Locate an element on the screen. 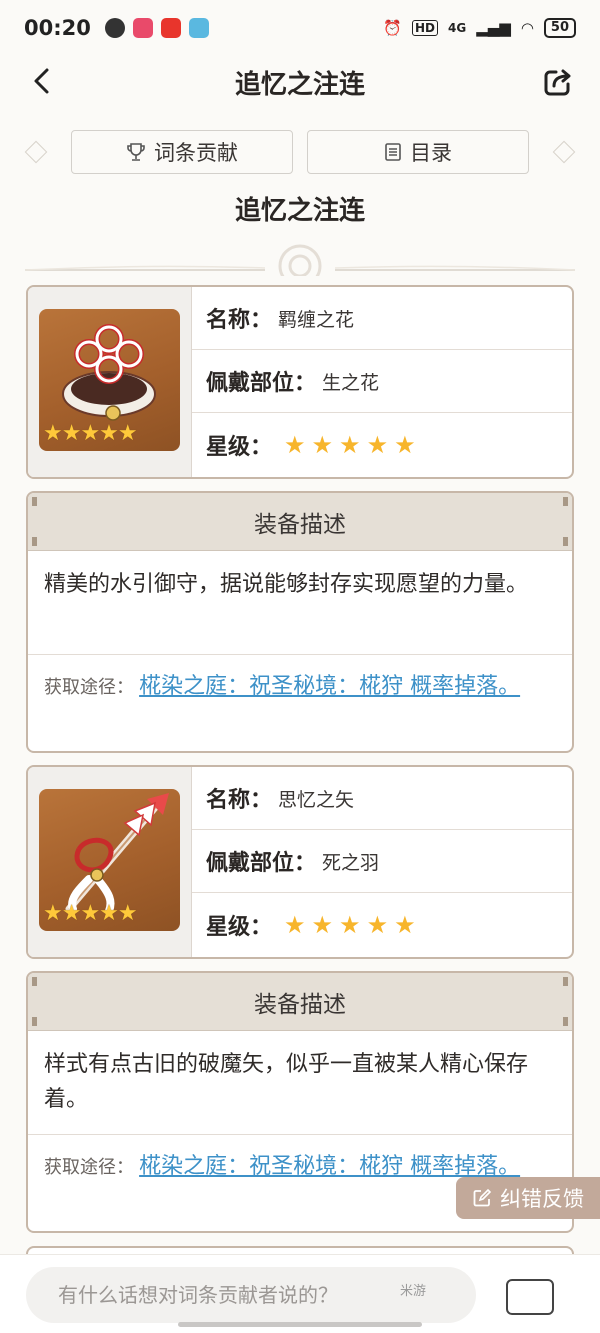 The height and width of the screenshot is (1333, 600). catalog-label: 目录 is located at coordinates (431, 153).